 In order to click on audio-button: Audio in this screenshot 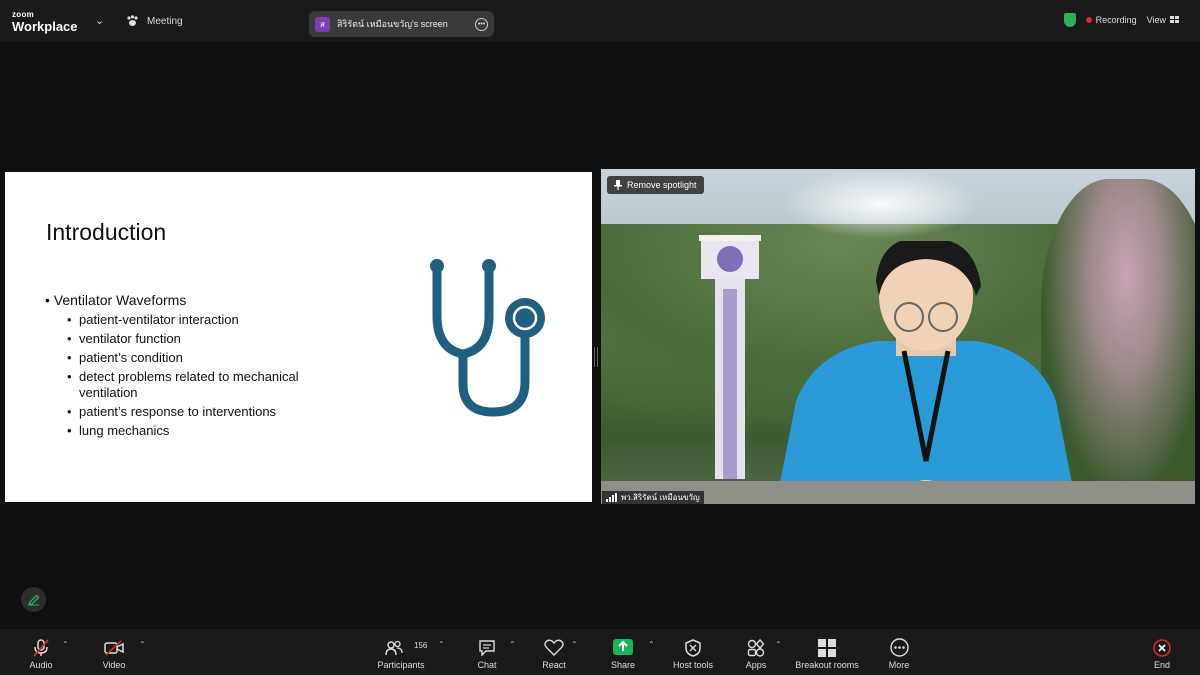, I will do `click(41, 652)`.